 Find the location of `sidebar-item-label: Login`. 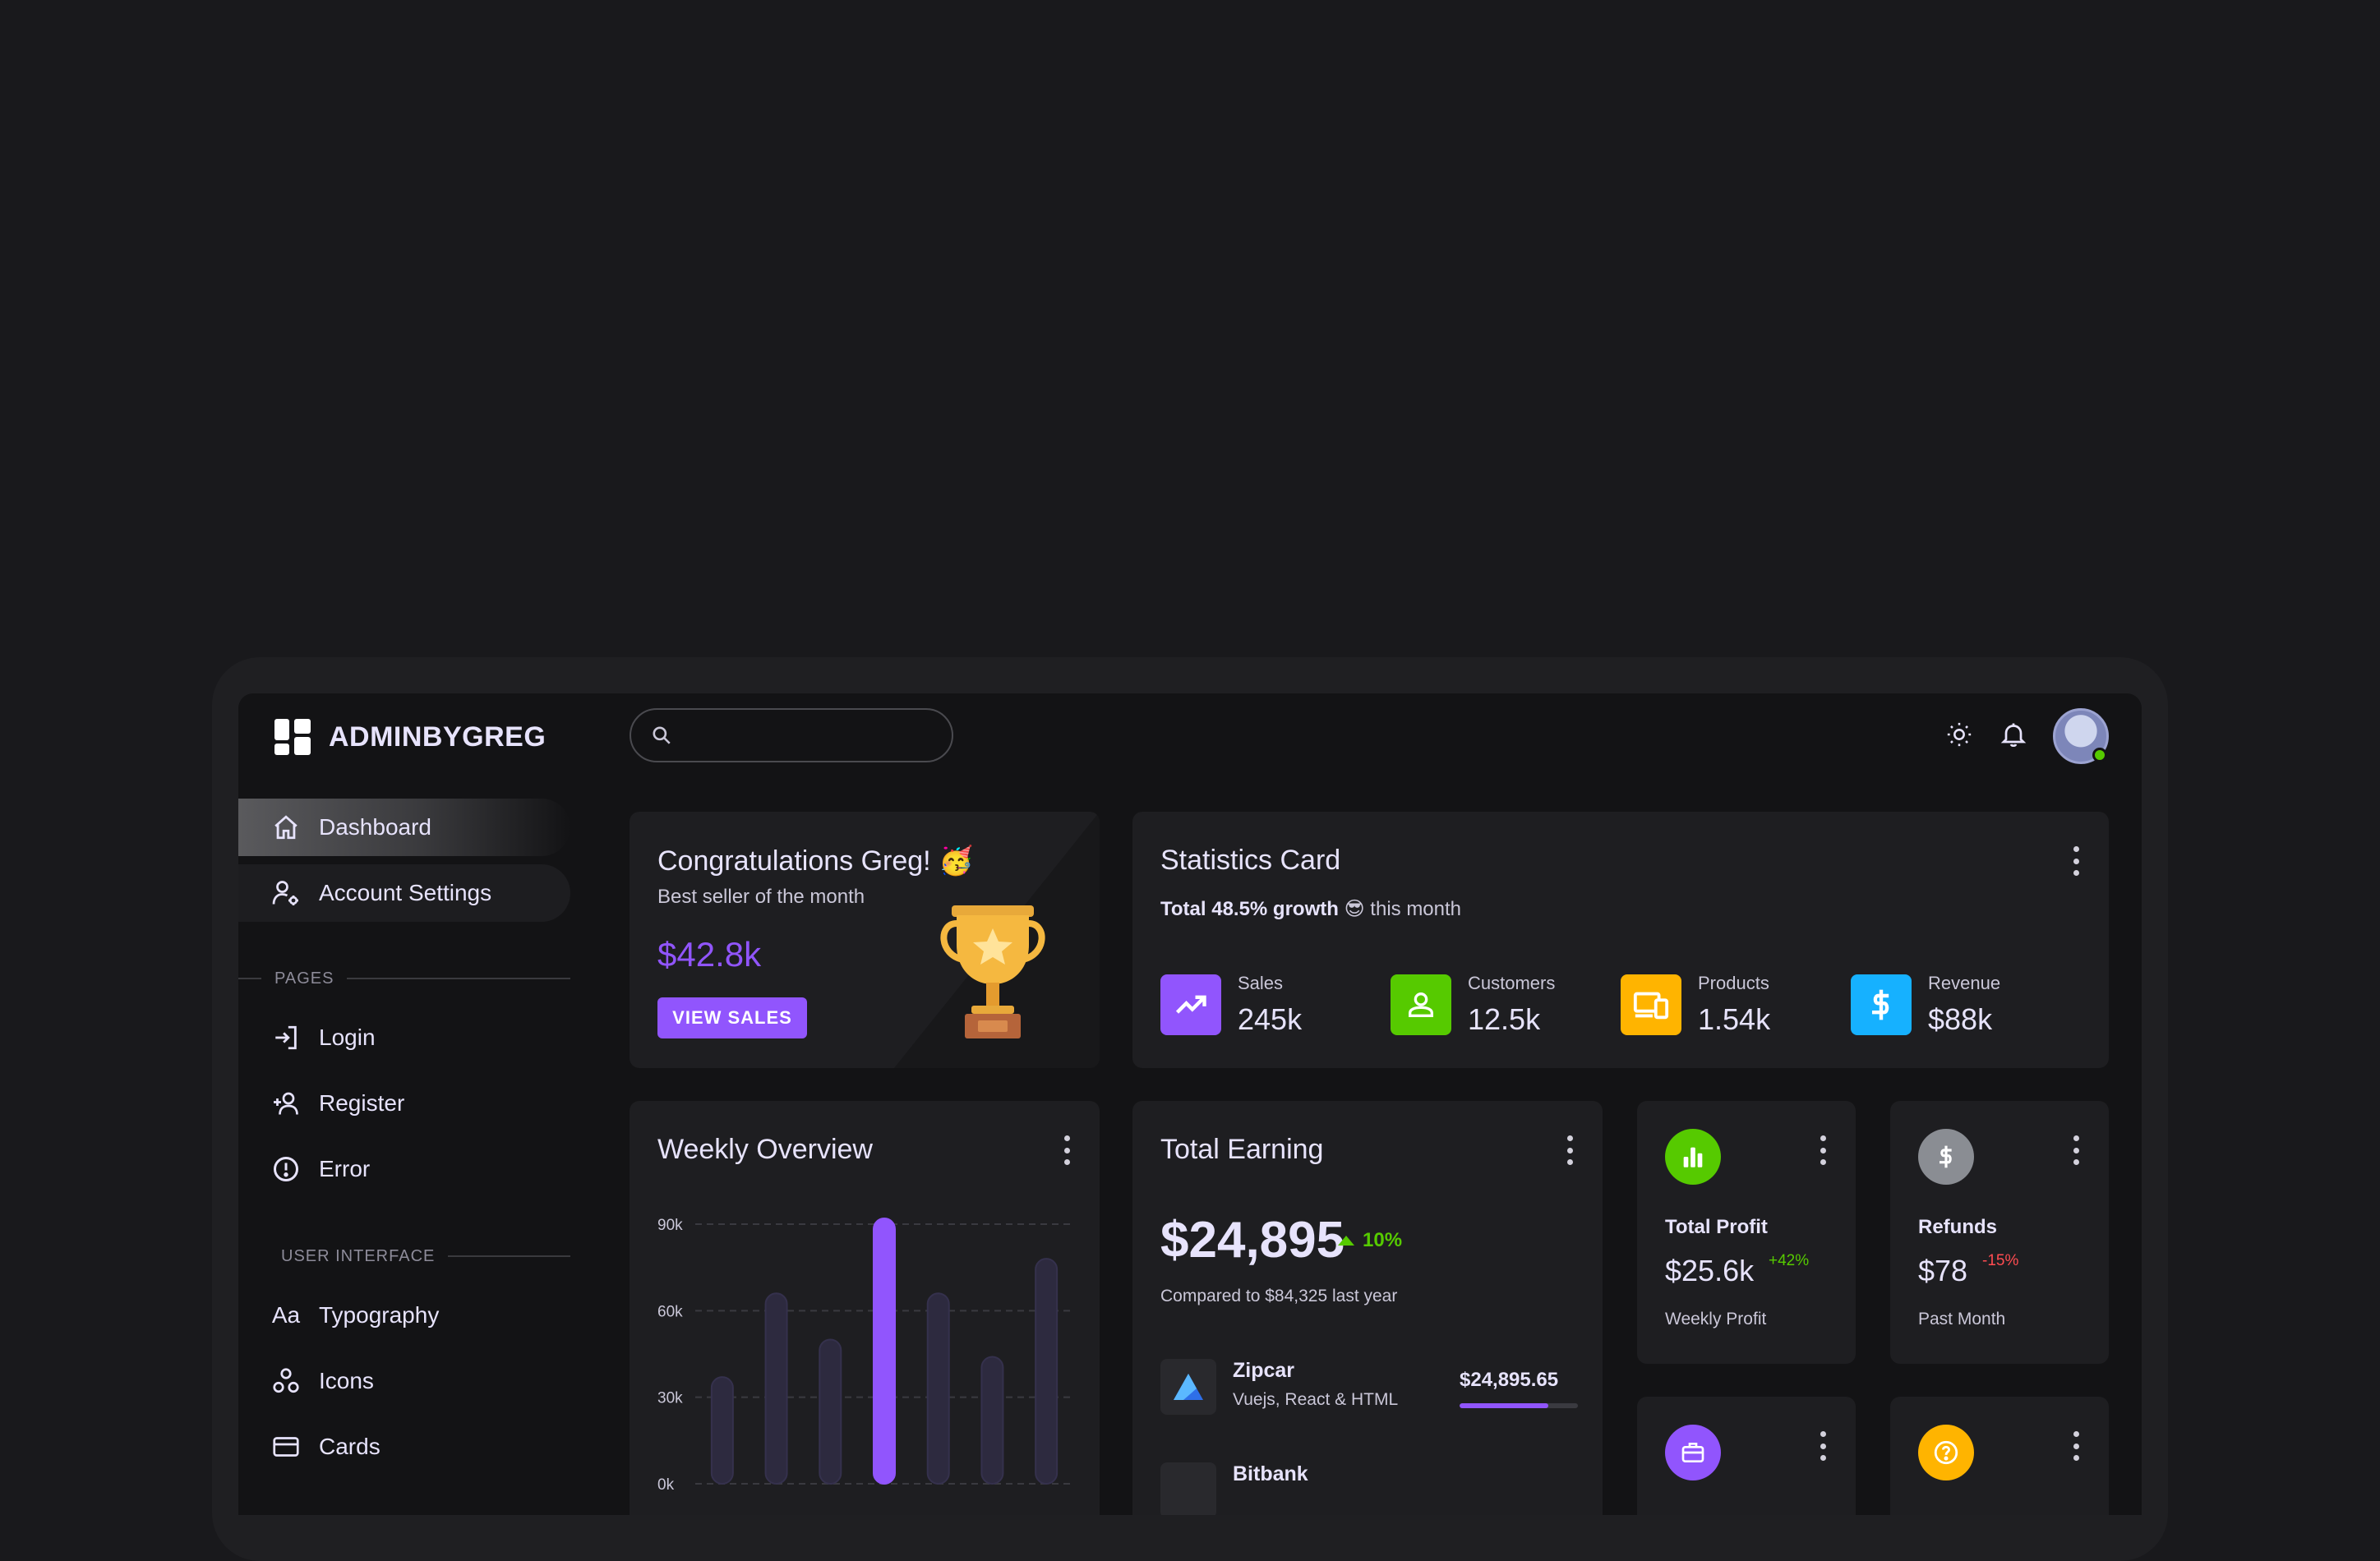

sidebar-item-label: Login is located at coordinates (347, 1038).